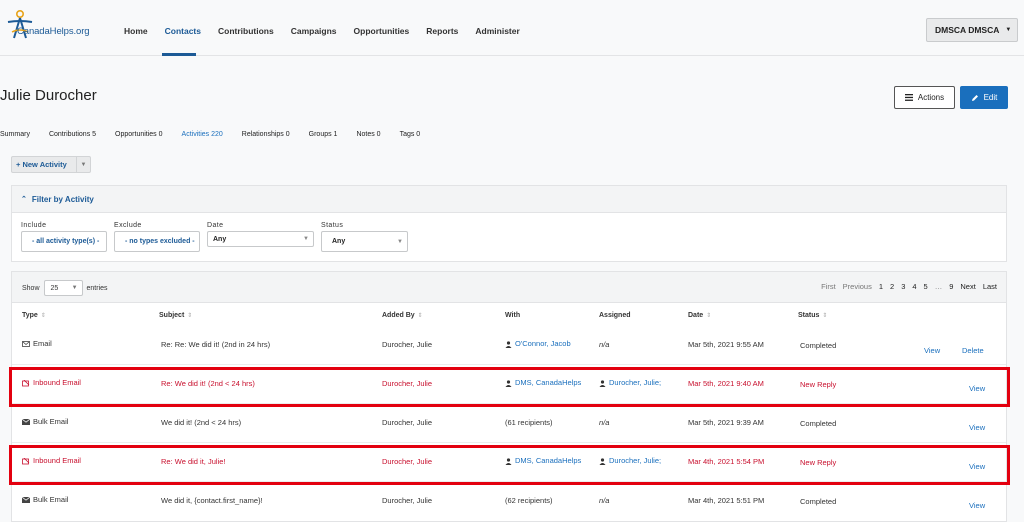 The height and width of the screenshot is (522, 1024). What do you see at coordinates (201, 422) in the screenshot?
I see `row-3-subject: We did it! (2nd < 24 hrs)` at bounding box center [201, 422].